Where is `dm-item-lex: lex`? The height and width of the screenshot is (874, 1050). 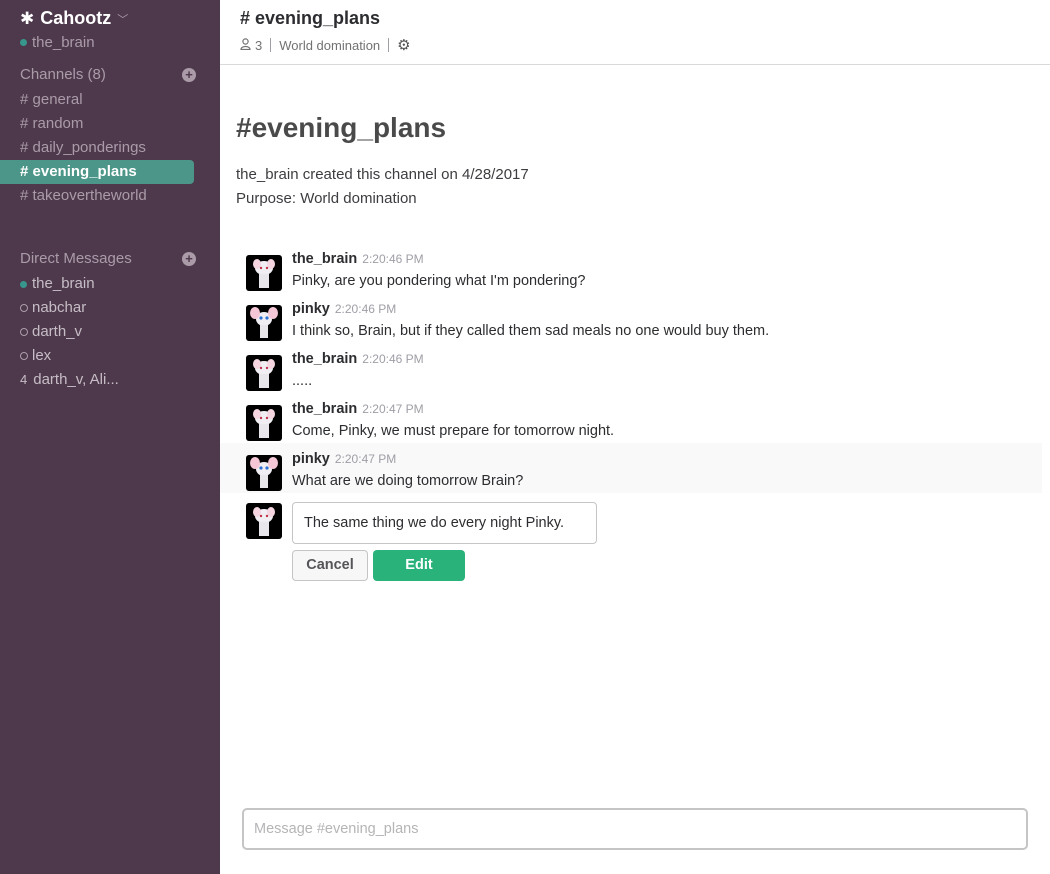 dm-item-lex: lex is located at coordinates (97, 356).